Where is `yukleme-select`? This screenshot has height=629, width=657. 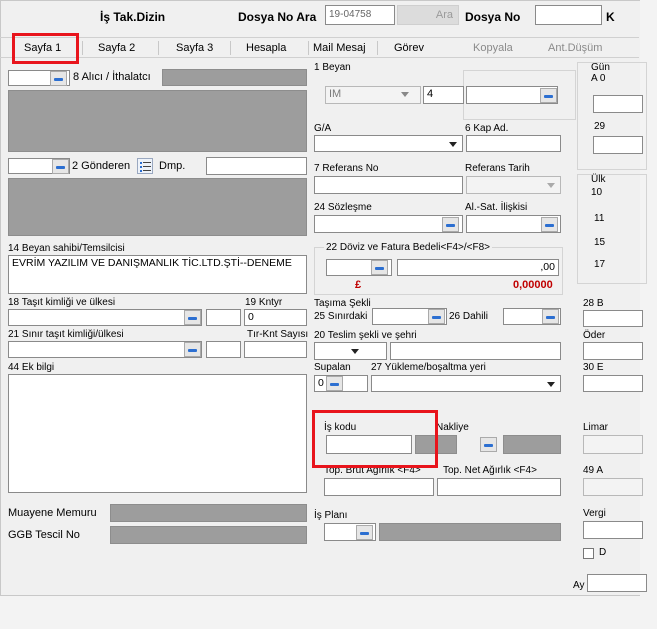 yukleme-select is located at coordinates (466, 383).